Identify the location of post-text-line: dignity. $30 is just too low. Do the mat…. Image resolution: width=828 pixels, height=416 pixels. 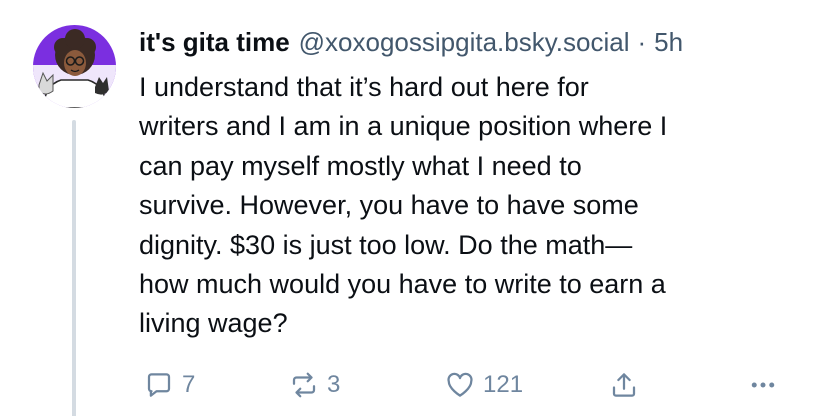
(386, 244).